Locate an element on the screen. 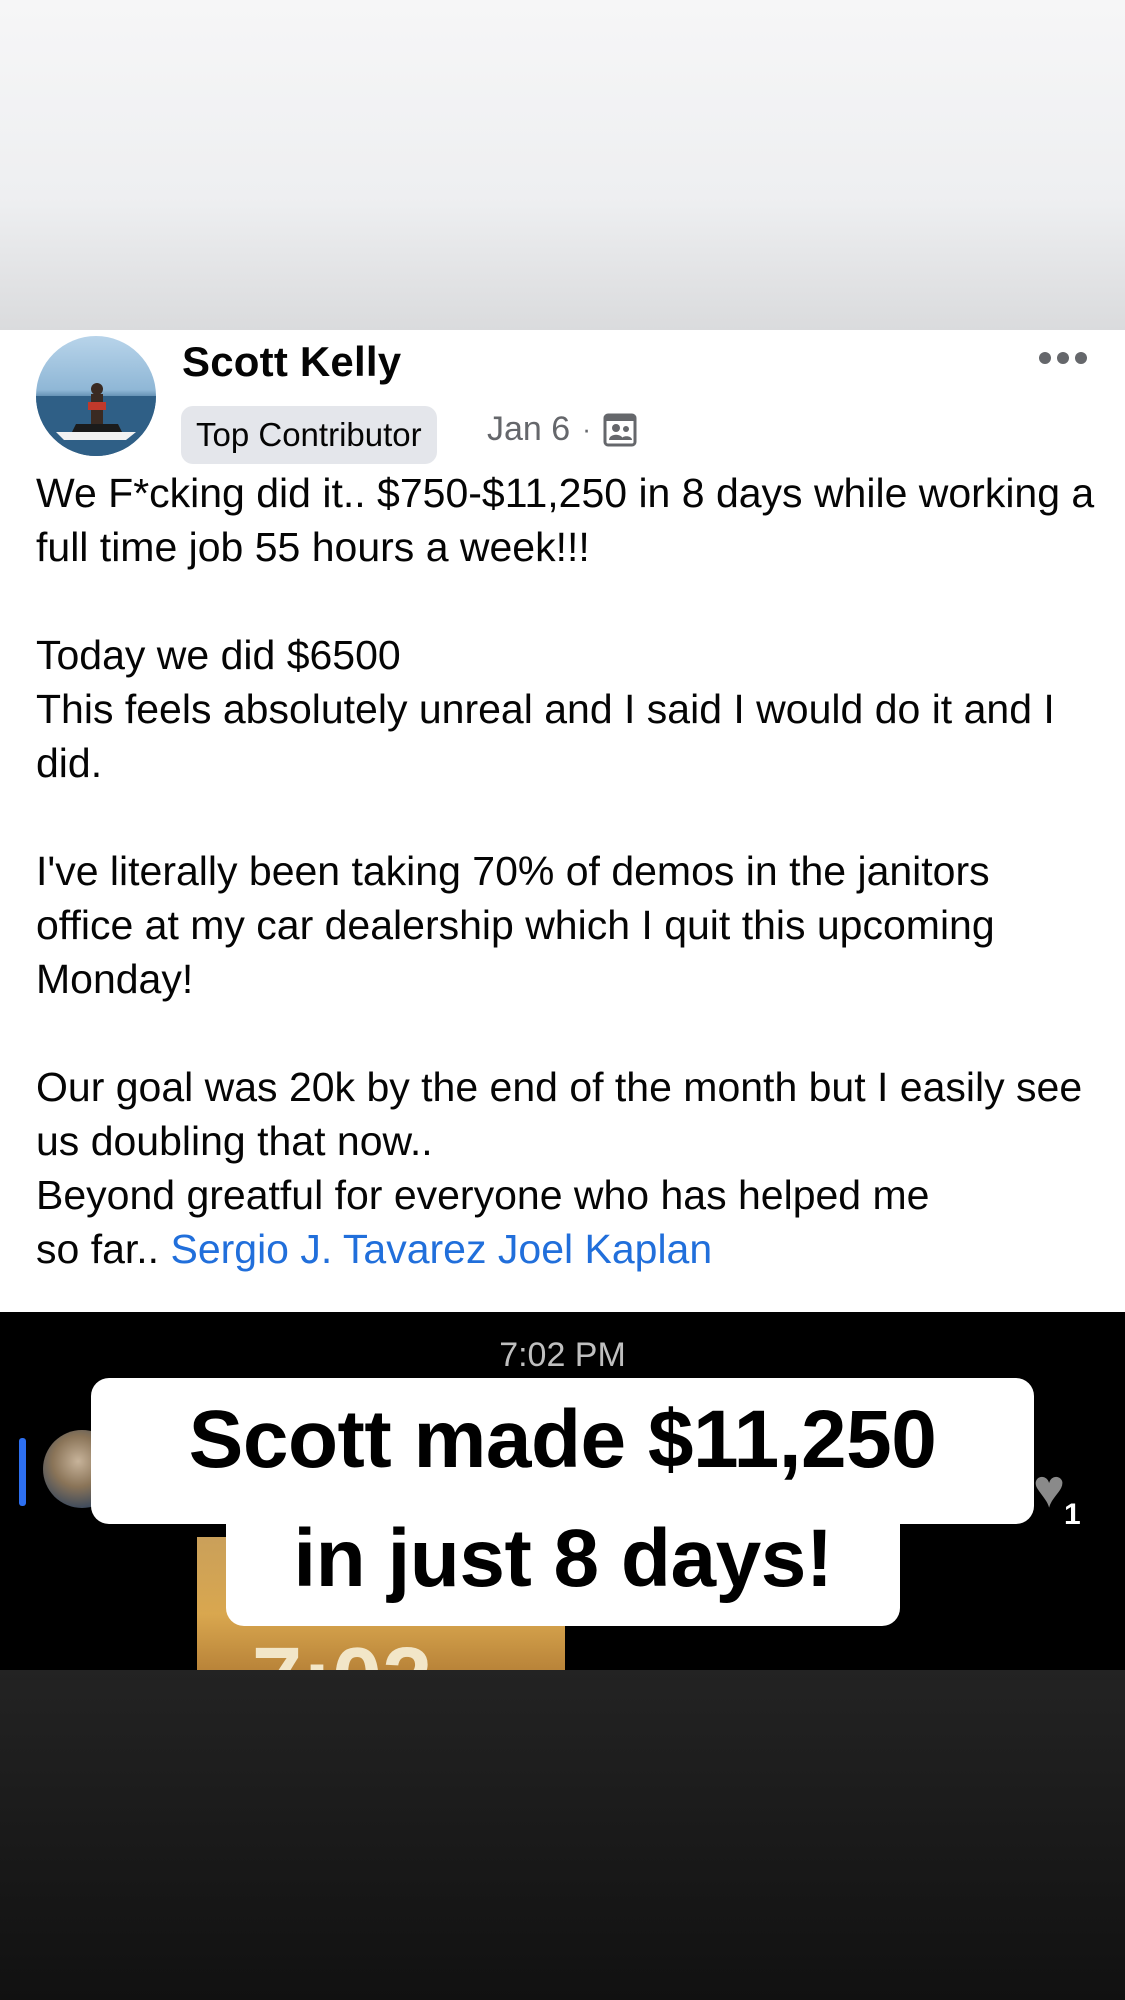  unread-indicator is located at coordinates (22, 1472).